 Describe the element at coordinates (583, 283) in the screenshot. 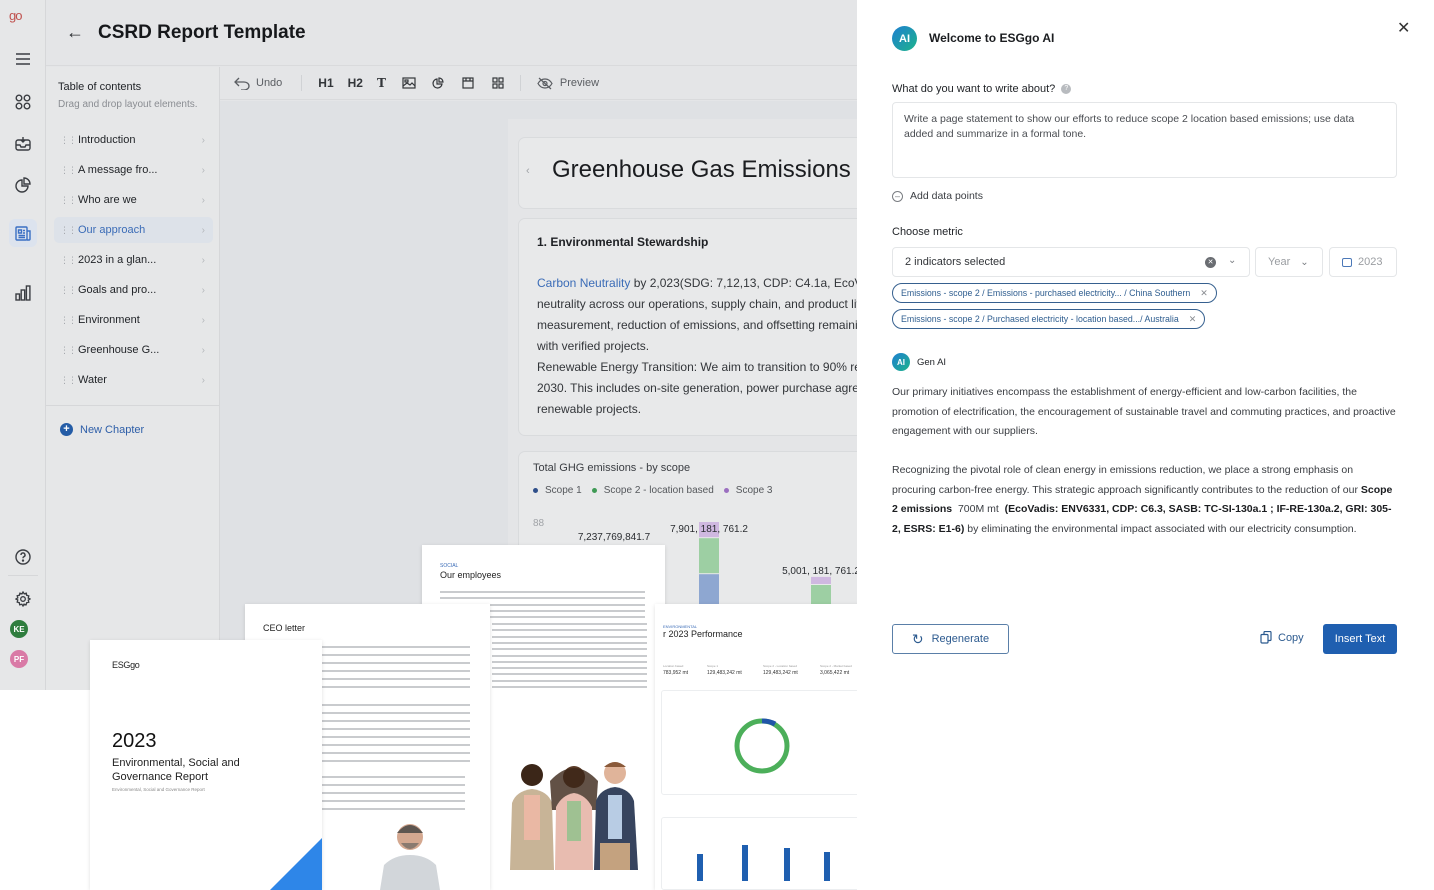

I see `carbon-neutrality-link: Carbon Neutrality` at that location.